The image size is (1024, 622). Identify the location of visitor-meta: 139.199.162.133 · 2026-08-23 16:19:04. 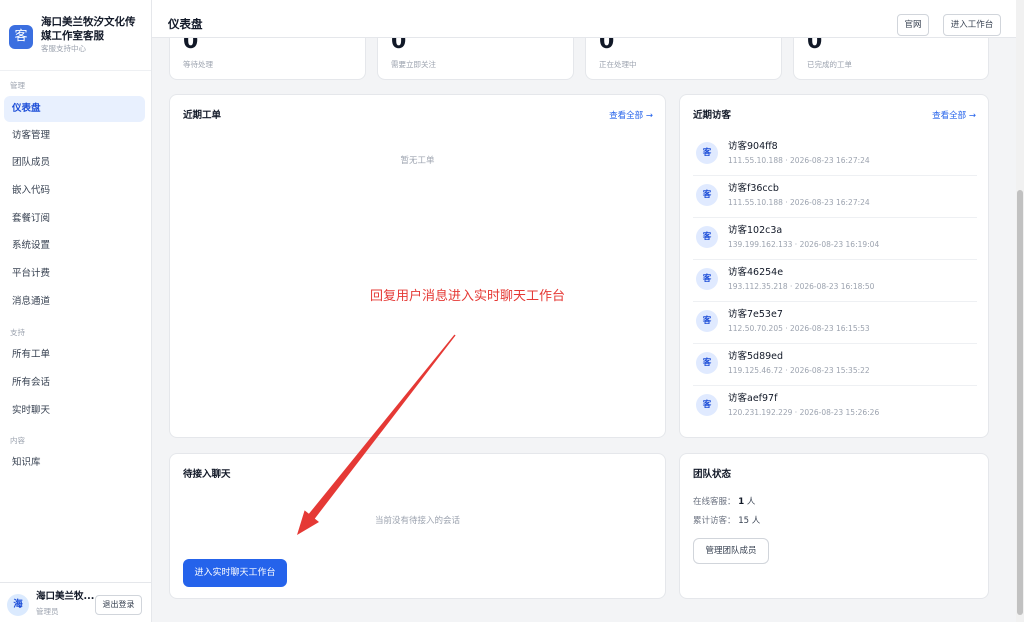
(804, 244).